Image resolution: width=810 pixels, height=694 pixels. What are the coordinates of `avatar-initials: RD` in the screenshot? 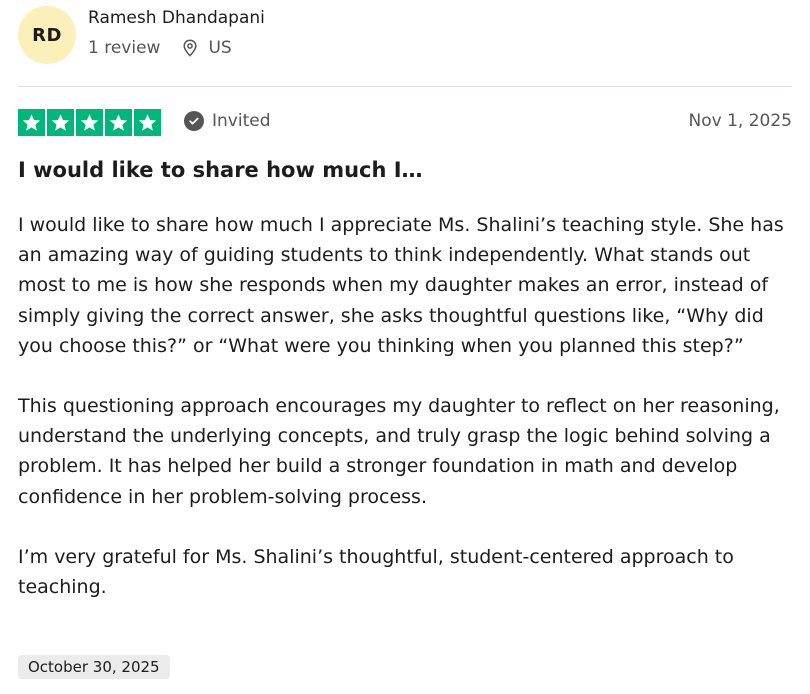 It's located at (47, 35).